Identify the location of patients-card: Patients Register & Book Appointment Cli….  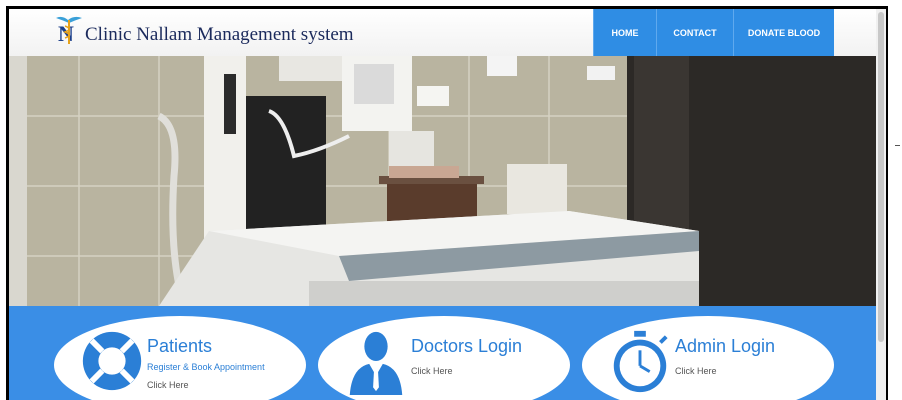
(180, 358).